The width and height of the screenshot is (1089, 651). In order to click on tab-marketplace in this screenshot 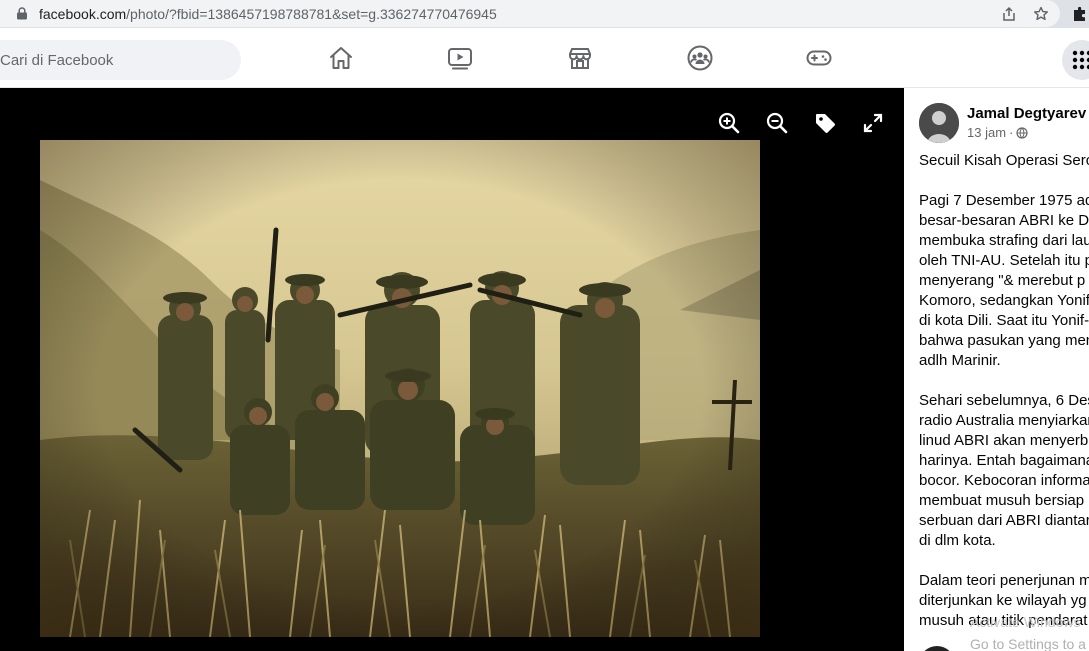, I will do `click(580, 58)`.